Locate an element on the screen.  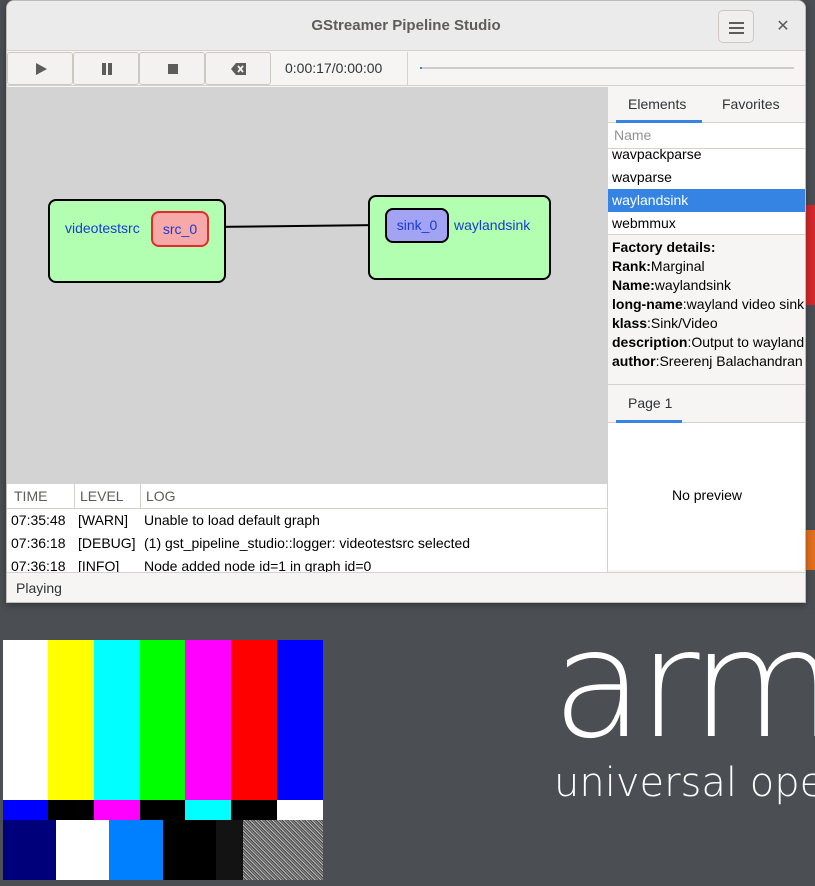
klass-value: :Sink/Video is located at coordinates (682, 323).